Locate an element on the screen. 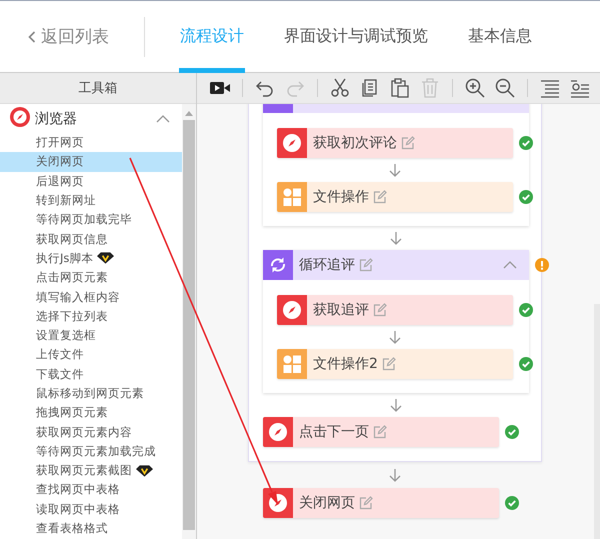 The width and height of the screenshot is (600, 539). scrollbar is located at coordinates (189, 321).